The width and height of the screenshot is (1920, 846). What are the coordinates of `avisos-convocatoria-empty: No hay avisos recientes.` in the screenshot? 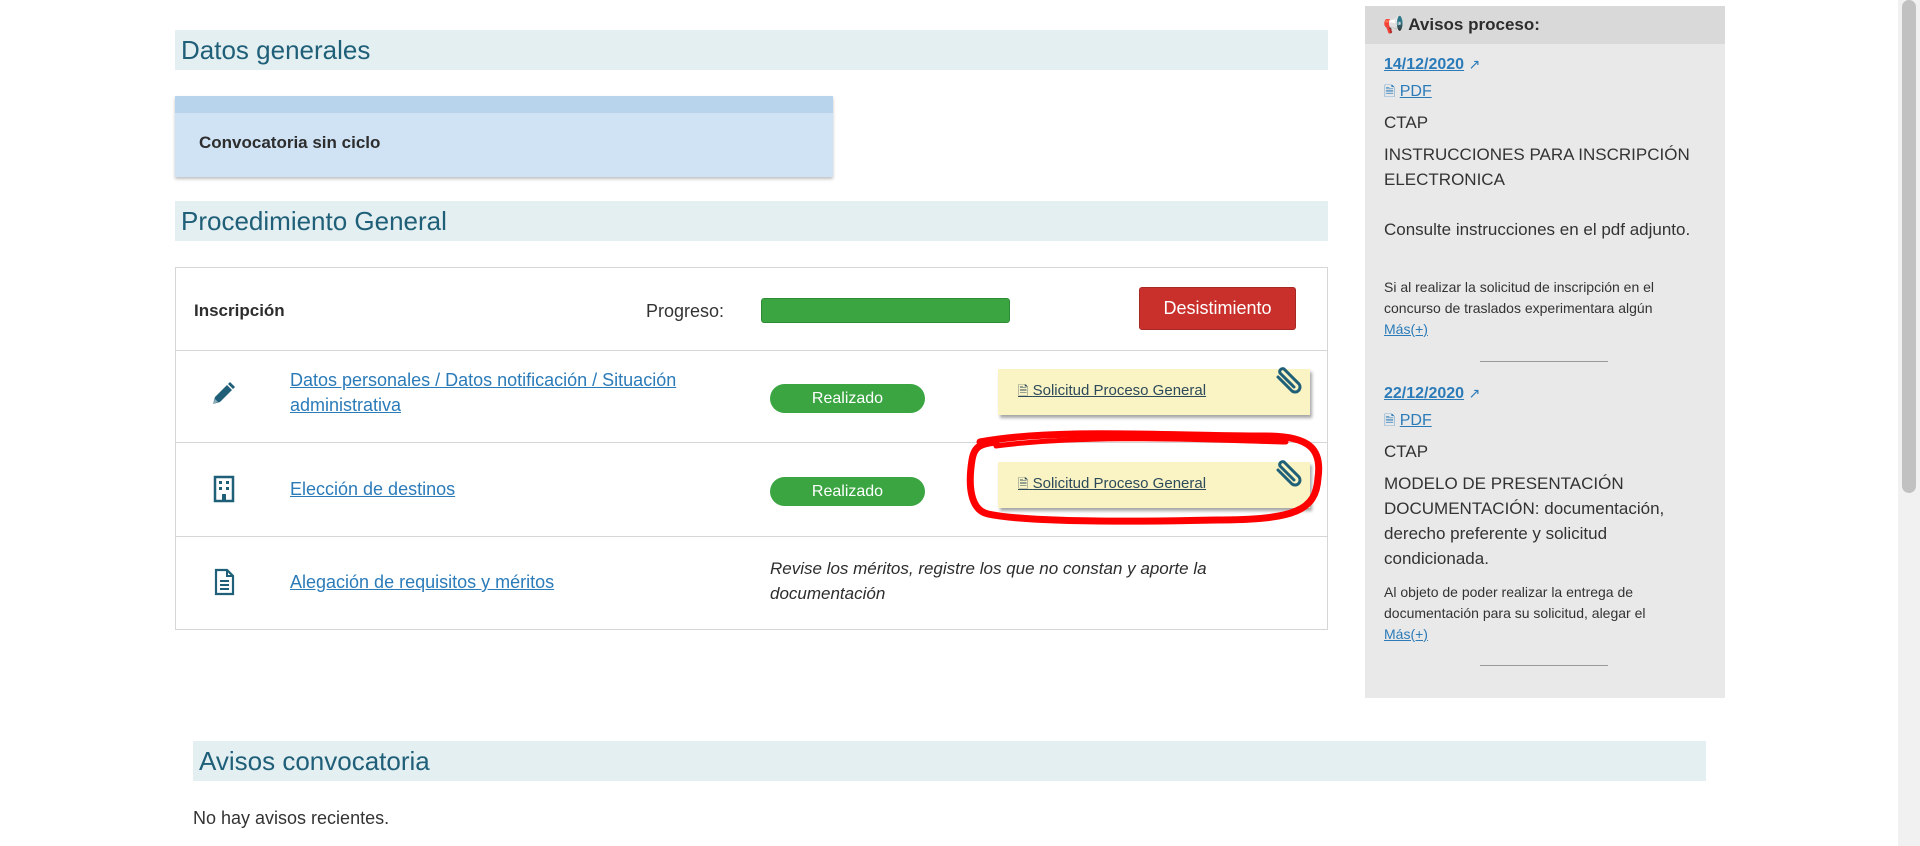 It's located at (291, 818).